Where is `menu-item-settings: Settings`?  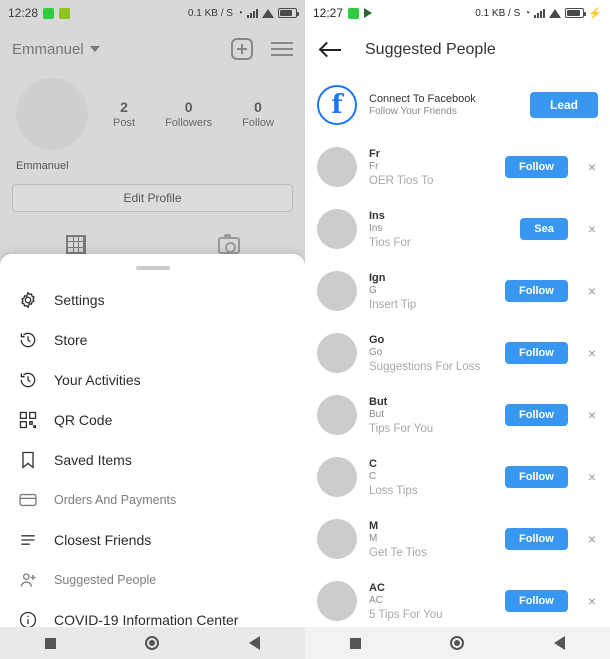 menu-item-settings: Settings is located at coordinates (152, 300).